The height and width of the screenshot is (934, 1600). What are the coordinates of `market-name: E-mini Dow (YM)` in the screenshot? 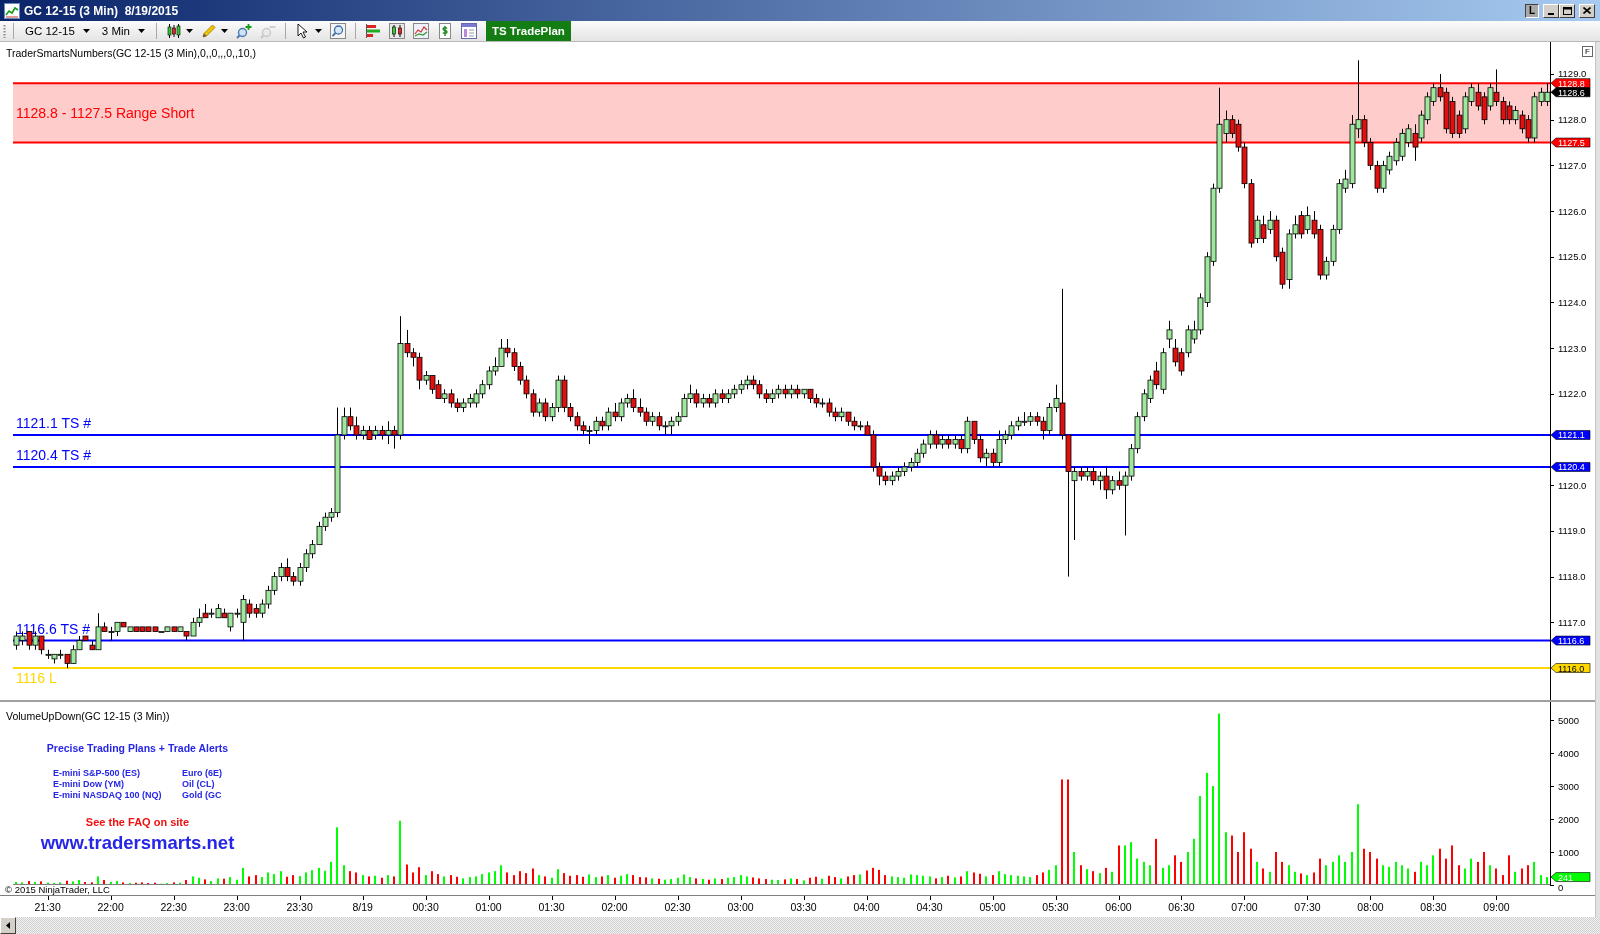 It's located at (89, 784).